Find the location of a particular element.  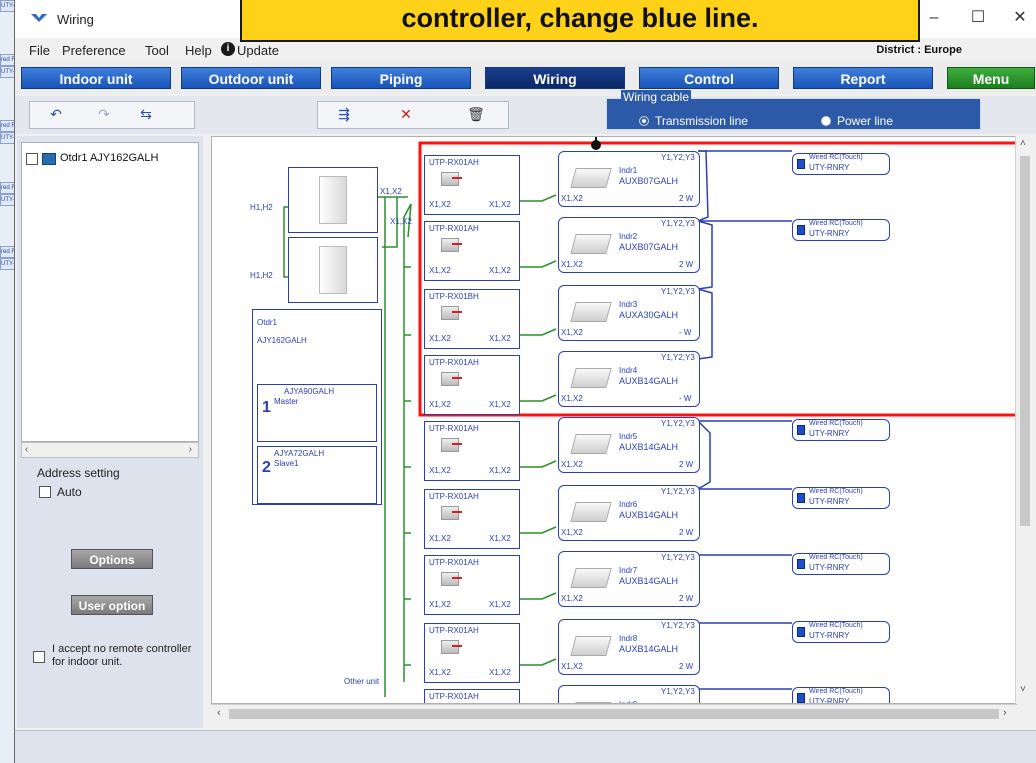

adapter-box: UTP-RX01AH is located at coordinates (472, 696).